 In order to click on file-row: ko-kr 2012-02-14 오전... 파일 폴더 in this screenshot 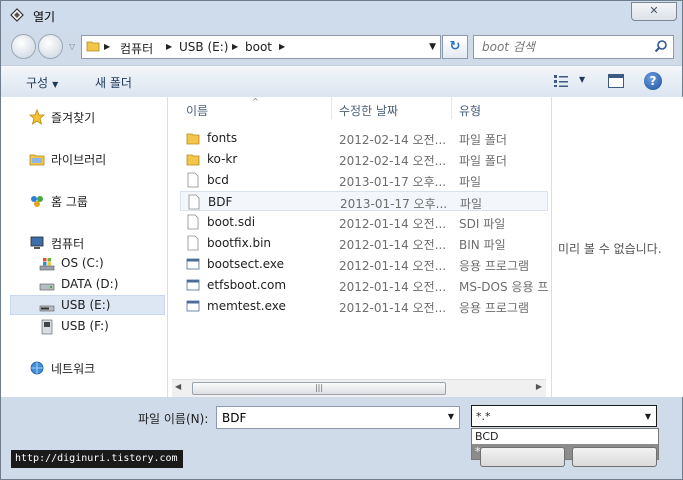, I will do `click(364, 159)`.